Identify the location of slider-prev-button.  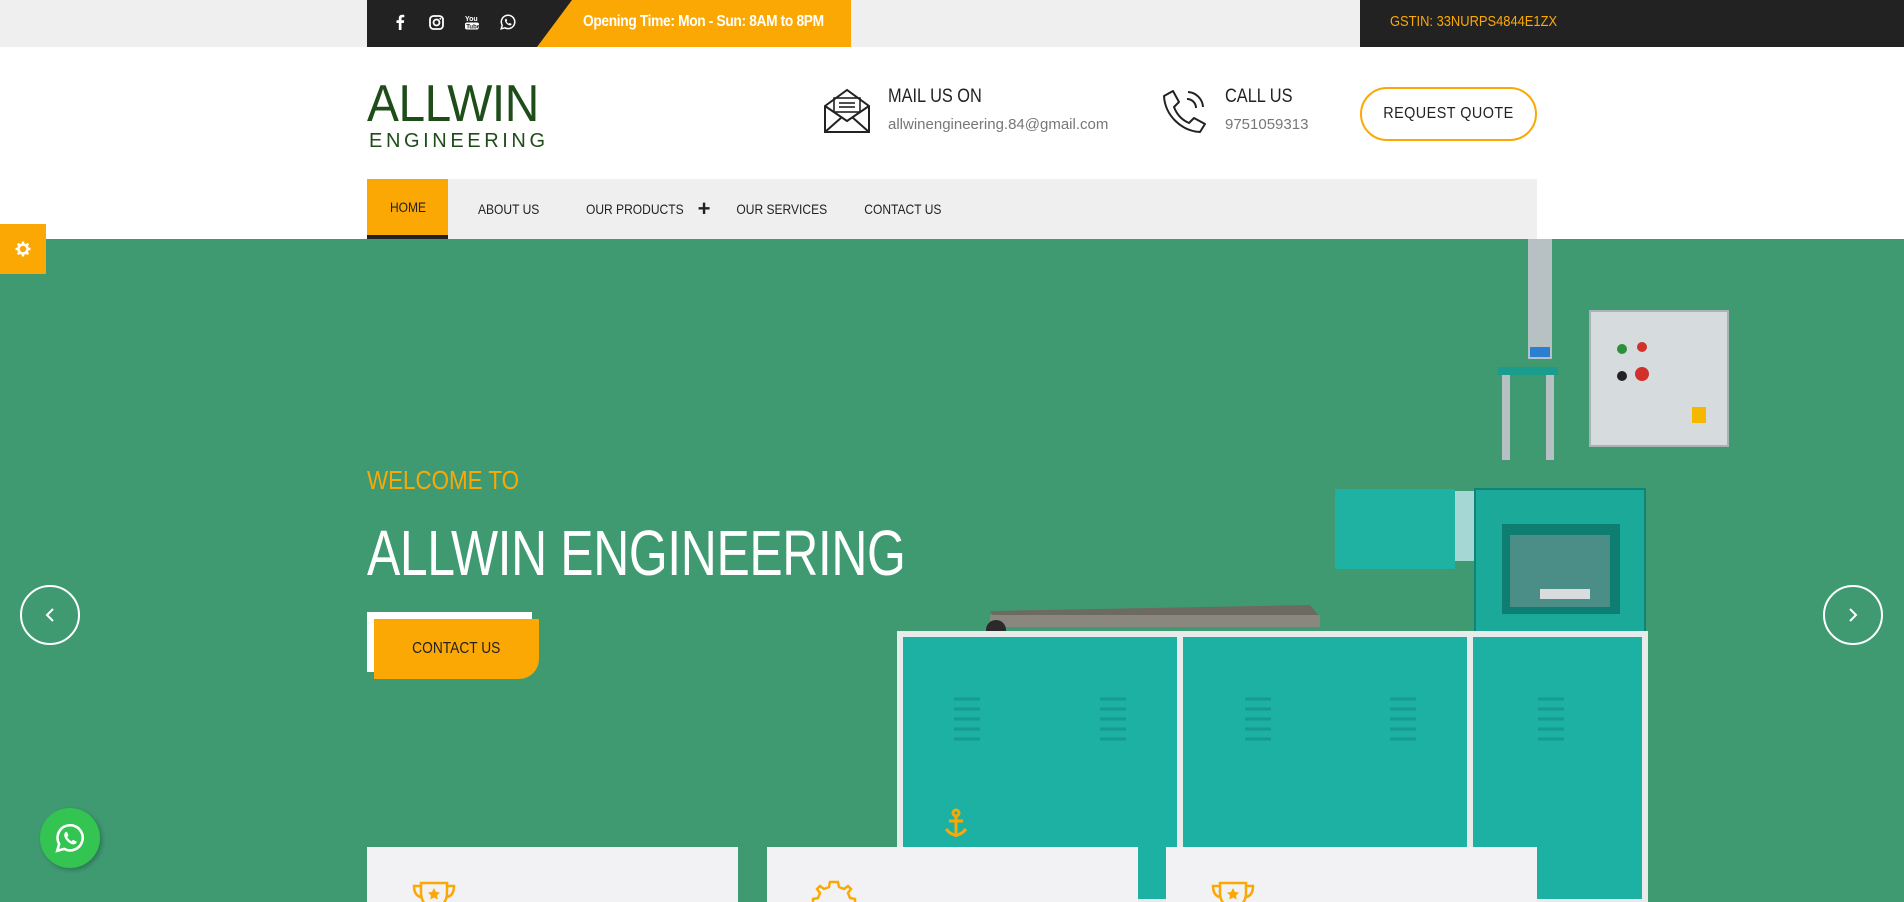
(50, 615).